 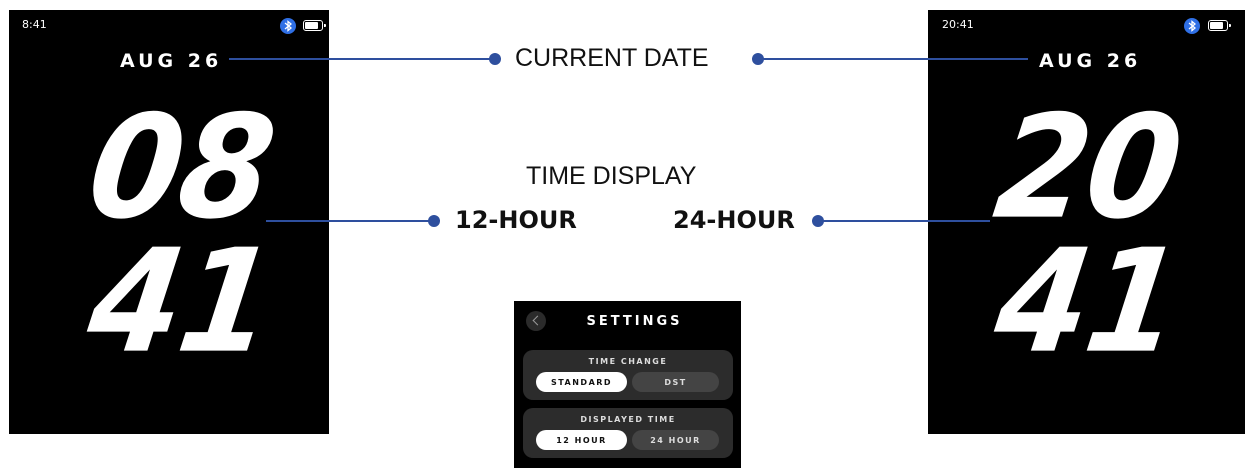 I want to click on 24-hour-label: 24-HOUR, so click(x=734, y=220).